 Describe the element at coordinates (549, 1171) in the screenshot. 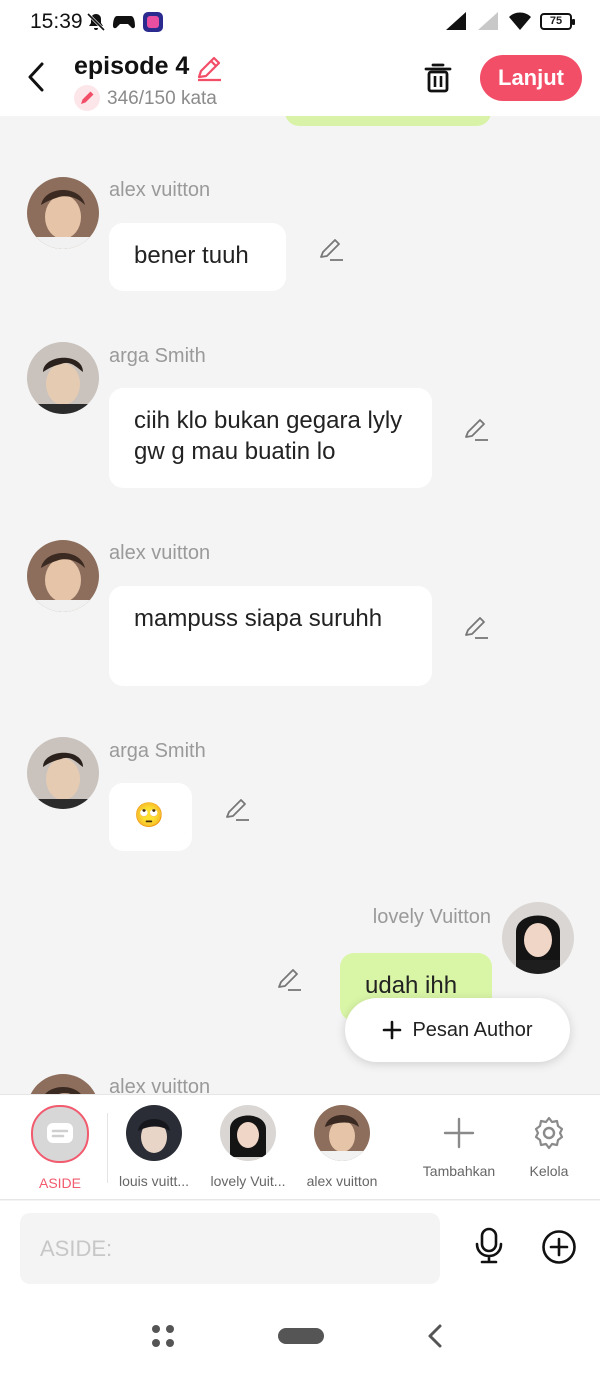

I see `manage-label: Kelola` at that location.